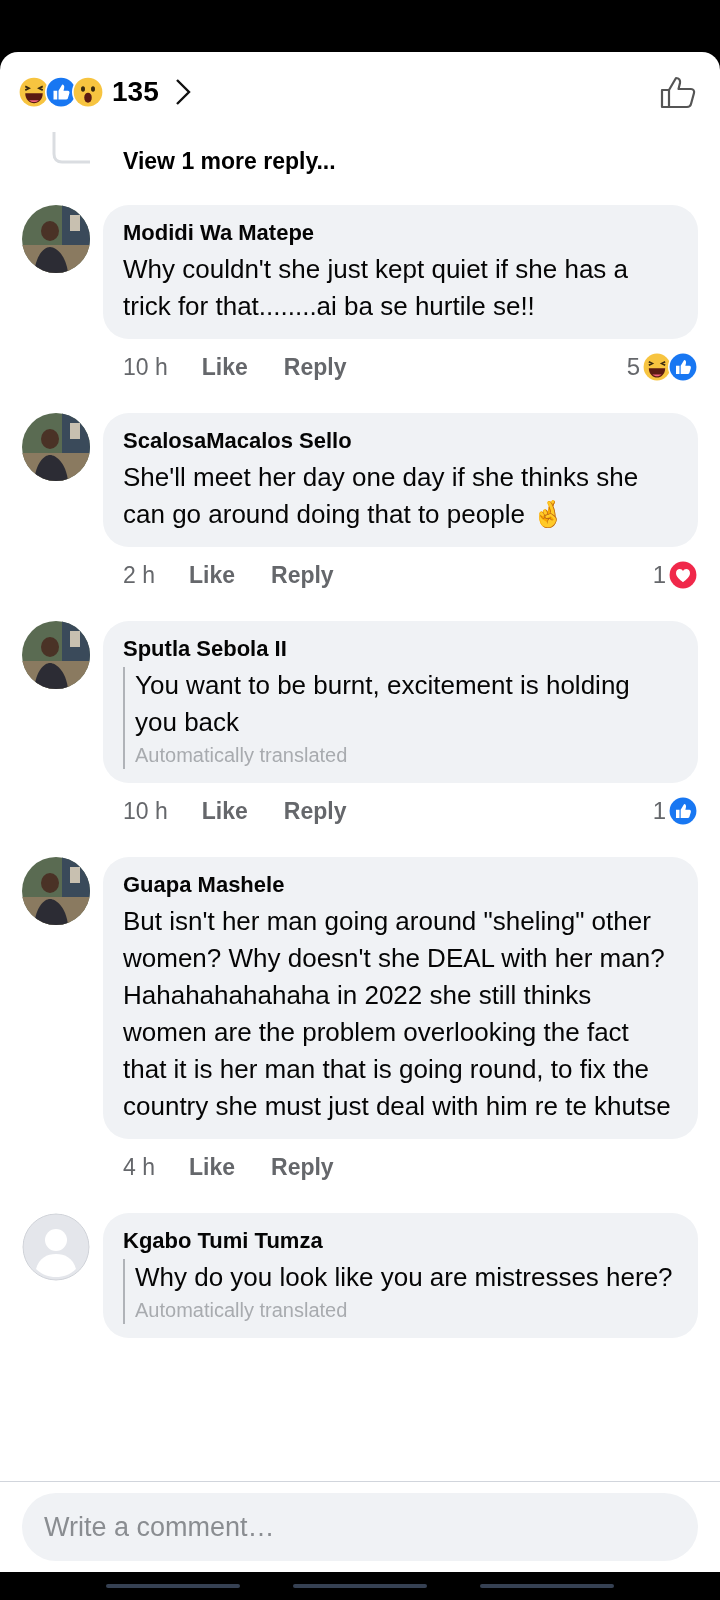 This screenshot has width=720, height=1600. I want to click on timestamp: 4 h, so click(139, 1167).